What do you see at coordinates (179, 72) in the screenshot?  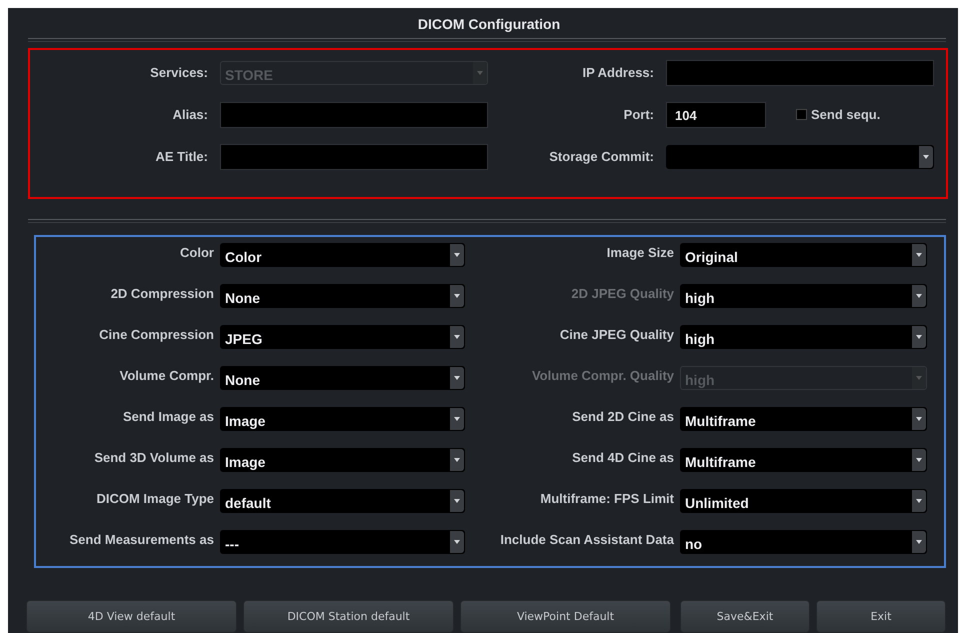 I see `field-label: Services:` at bounding box center [179, 72].